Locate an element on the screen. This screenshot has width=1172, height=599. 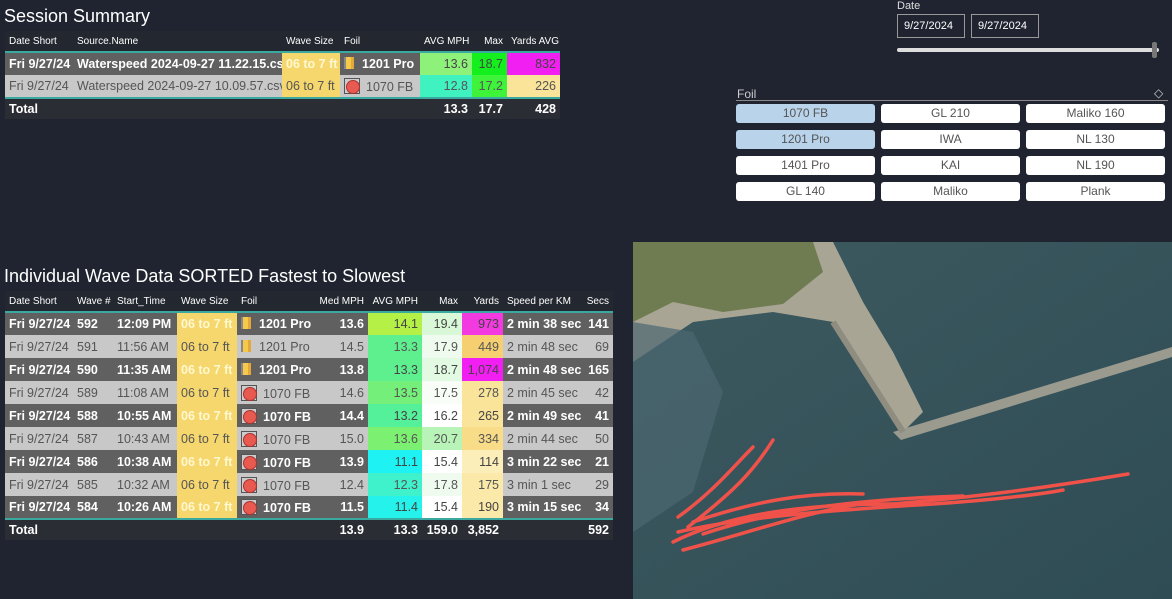
start-time-cell: 11:56 AM is located at coordinates (145, 346).